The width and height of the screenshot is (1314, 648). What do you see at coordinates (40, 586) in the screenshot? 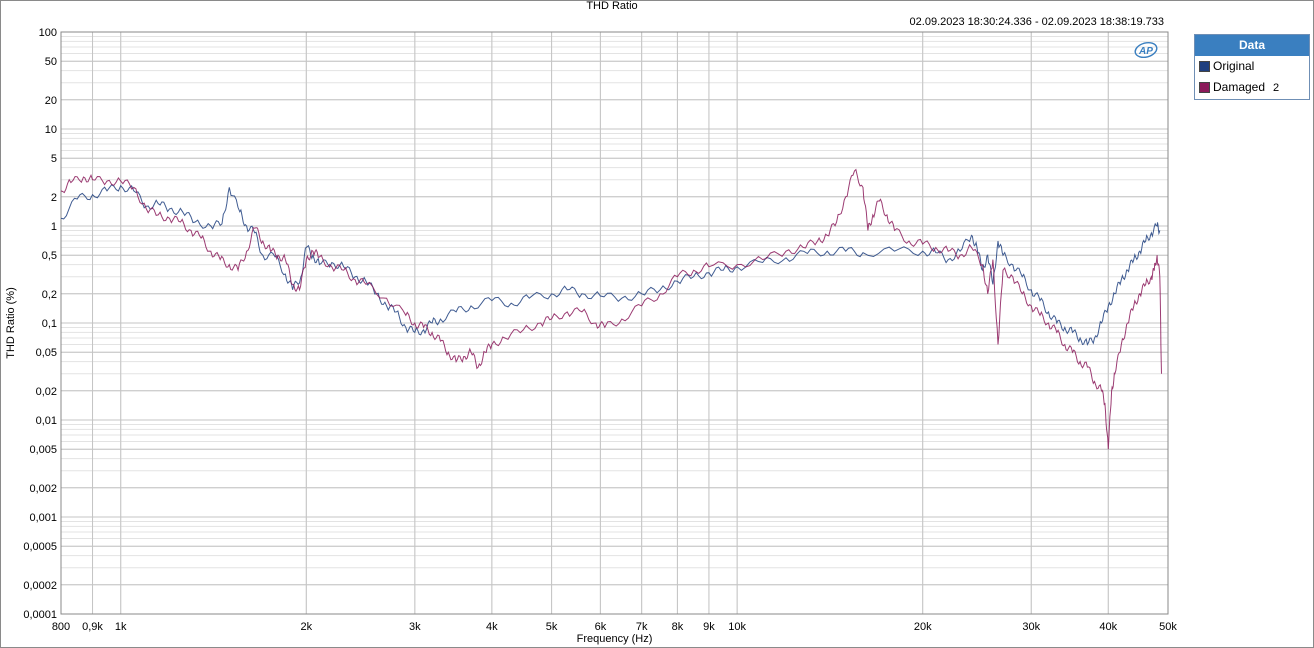
I see `y-tick-label: 0,0002` at bounding box center [40, 586].